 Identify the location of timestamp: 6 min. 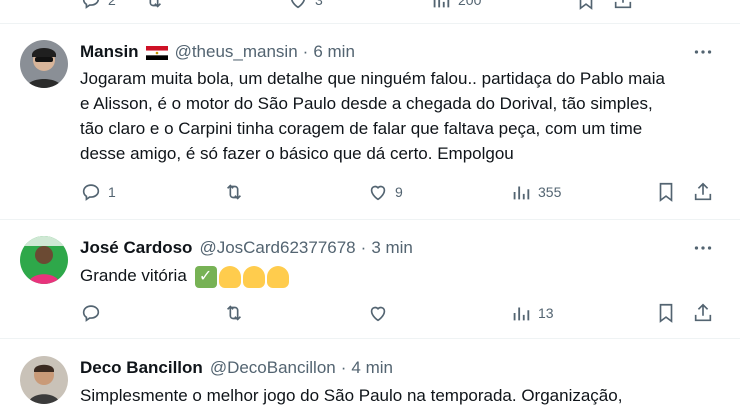
(334, 52).